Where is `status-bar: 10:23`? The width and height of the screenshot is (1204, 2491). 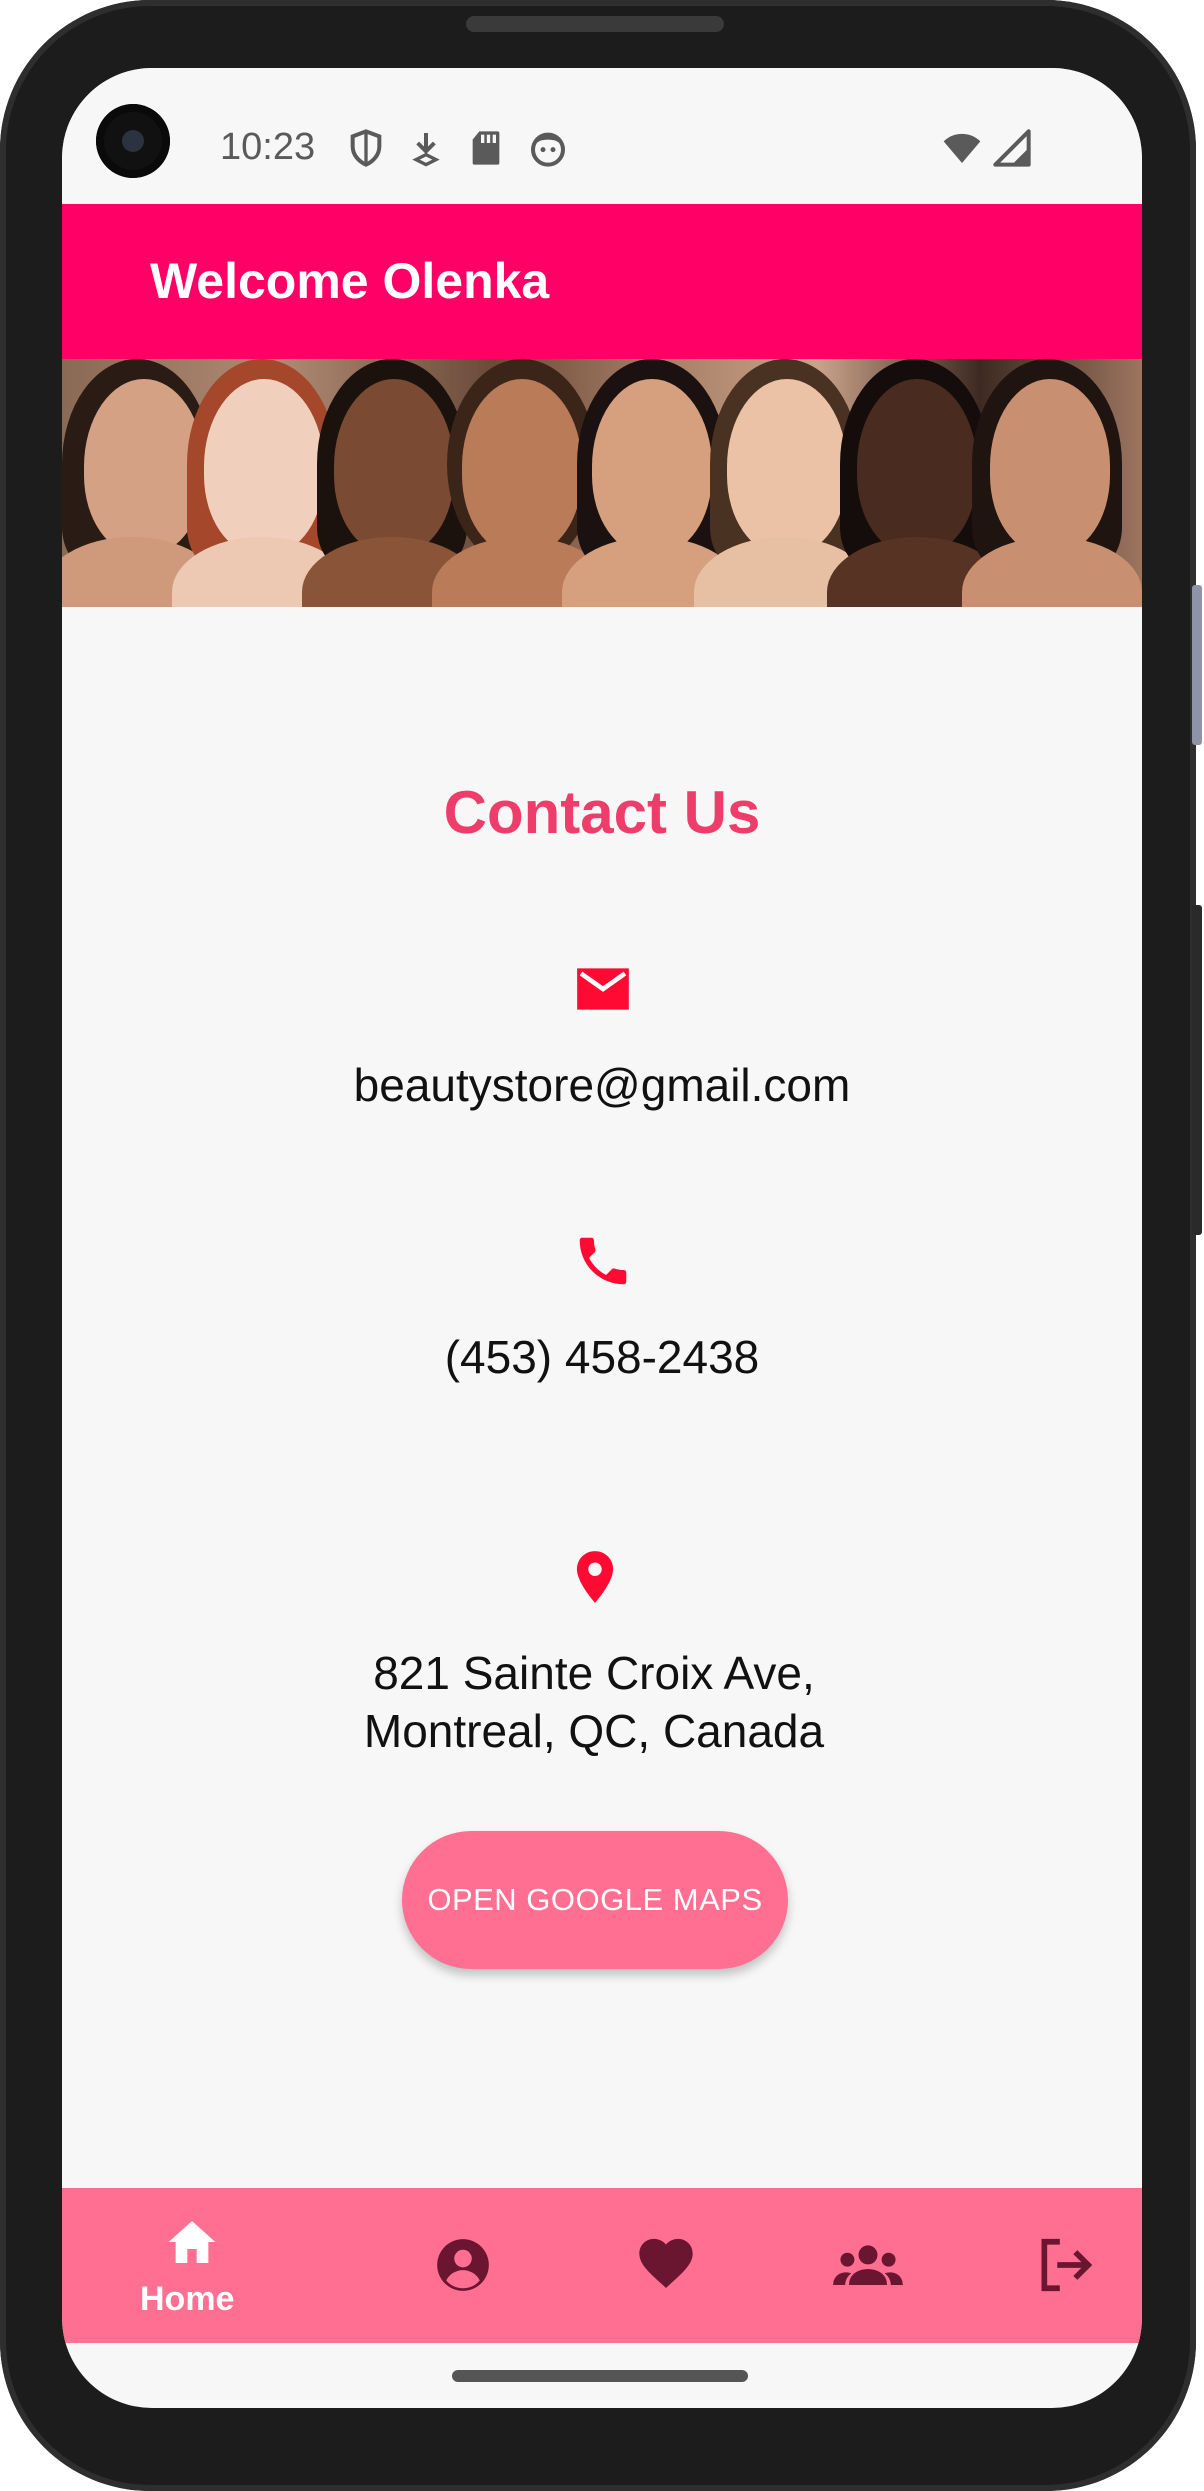
status-bar: 10:23 is located at coordinates (602, 136).